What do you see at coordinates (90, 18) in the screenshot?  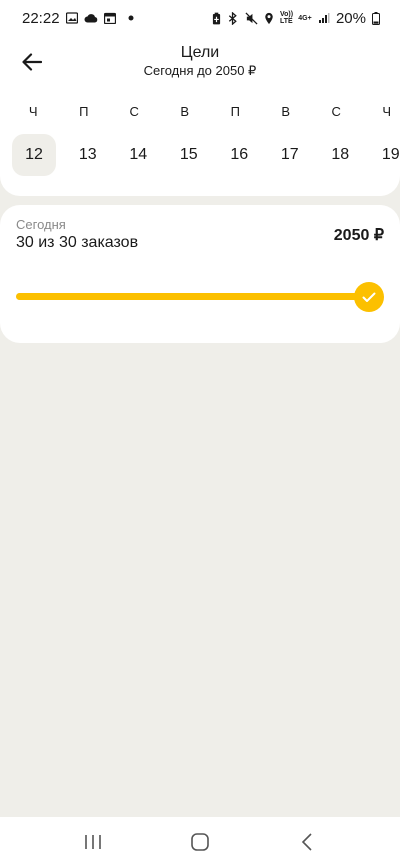 I see `cloud-icon` at bounding box center [90, 18].